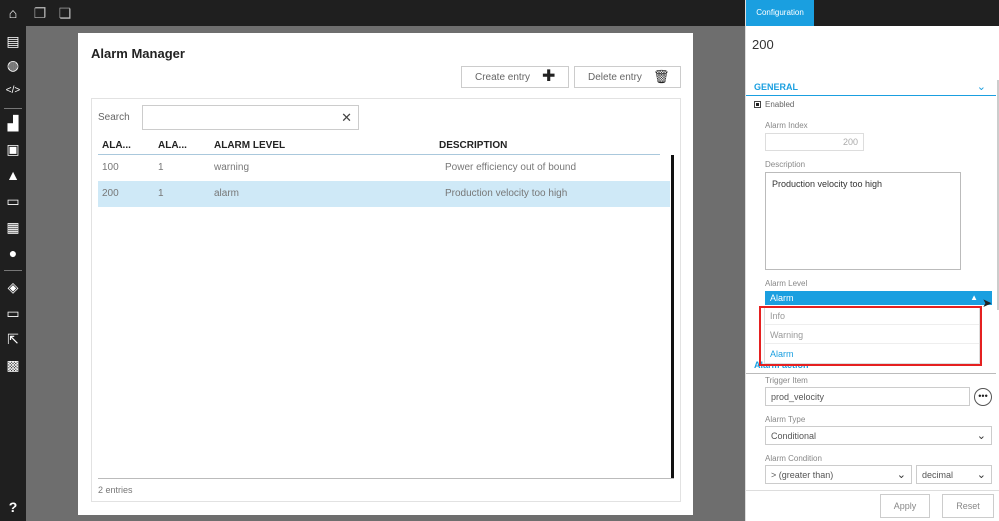 This screenshot has width=999, height=521. I want to click on table-cell: warning, so click(232, 167).